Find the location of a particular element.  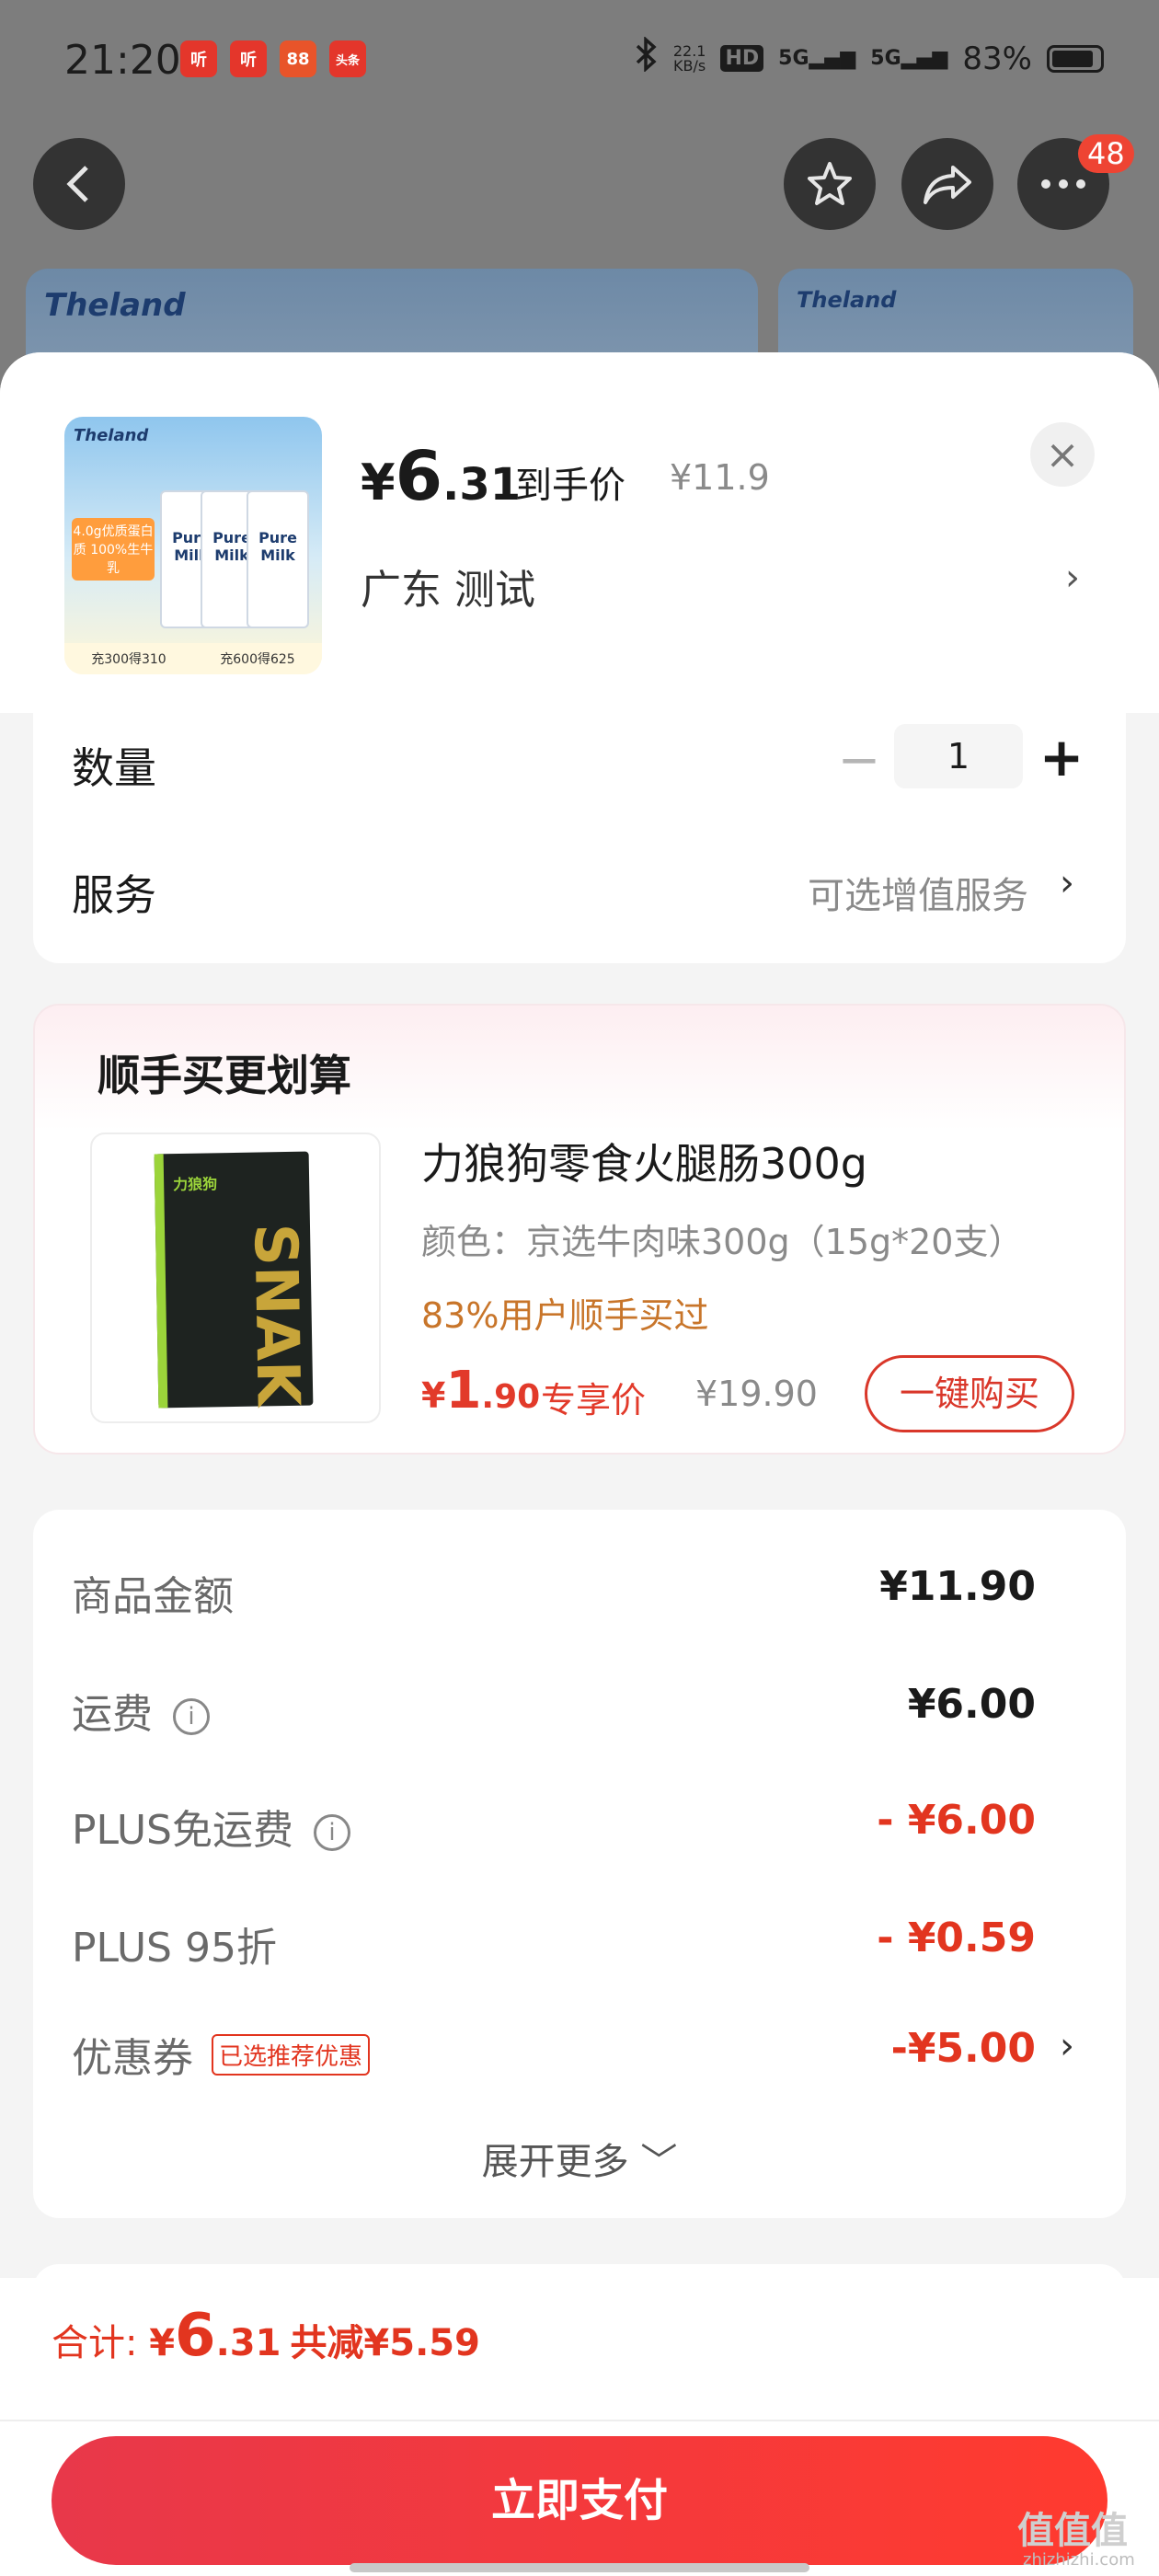

addon-price-label: 专享价 is located at coordinates (594, 1400).